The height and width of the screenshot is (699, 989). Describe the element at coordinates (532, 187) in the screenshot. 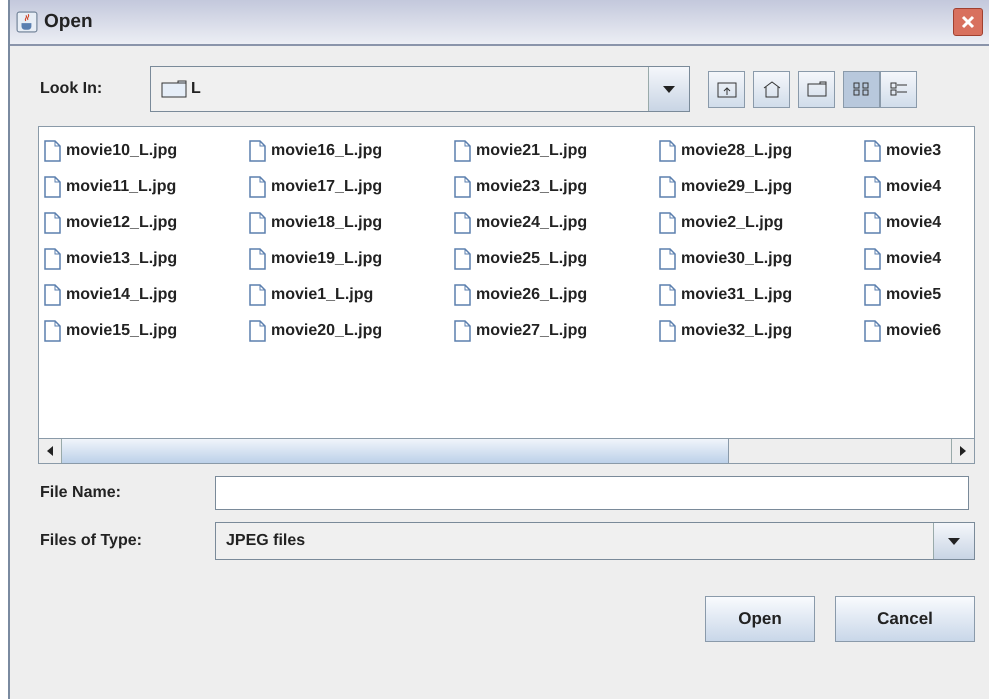

I see `file-name: movie23_L.jpg` at that location.